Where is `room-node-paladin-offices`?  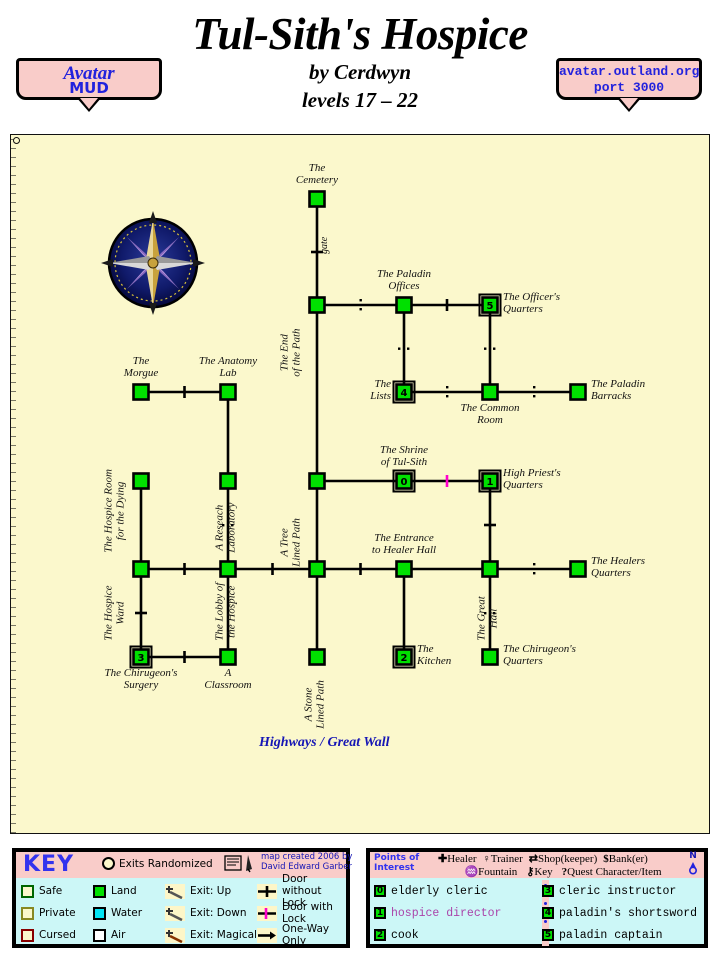 room-node-paladin-offices is located at coordinates (404, 305).